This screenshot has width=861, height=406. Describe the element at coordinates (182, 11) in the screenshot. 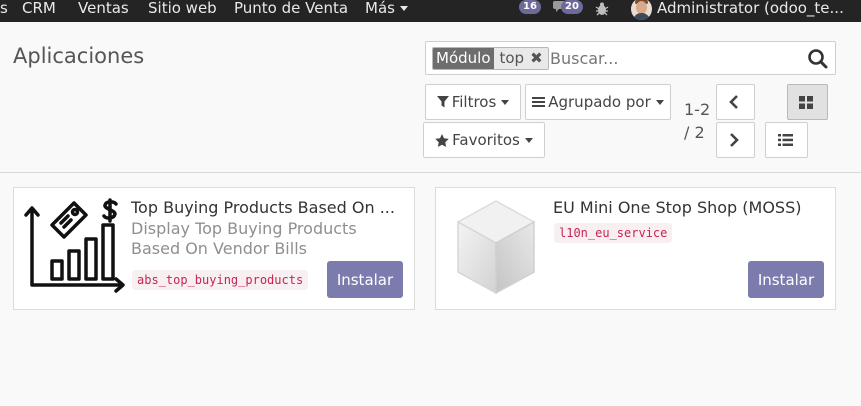

I see `menu-item-sitio-web: Sitio web` at that location.